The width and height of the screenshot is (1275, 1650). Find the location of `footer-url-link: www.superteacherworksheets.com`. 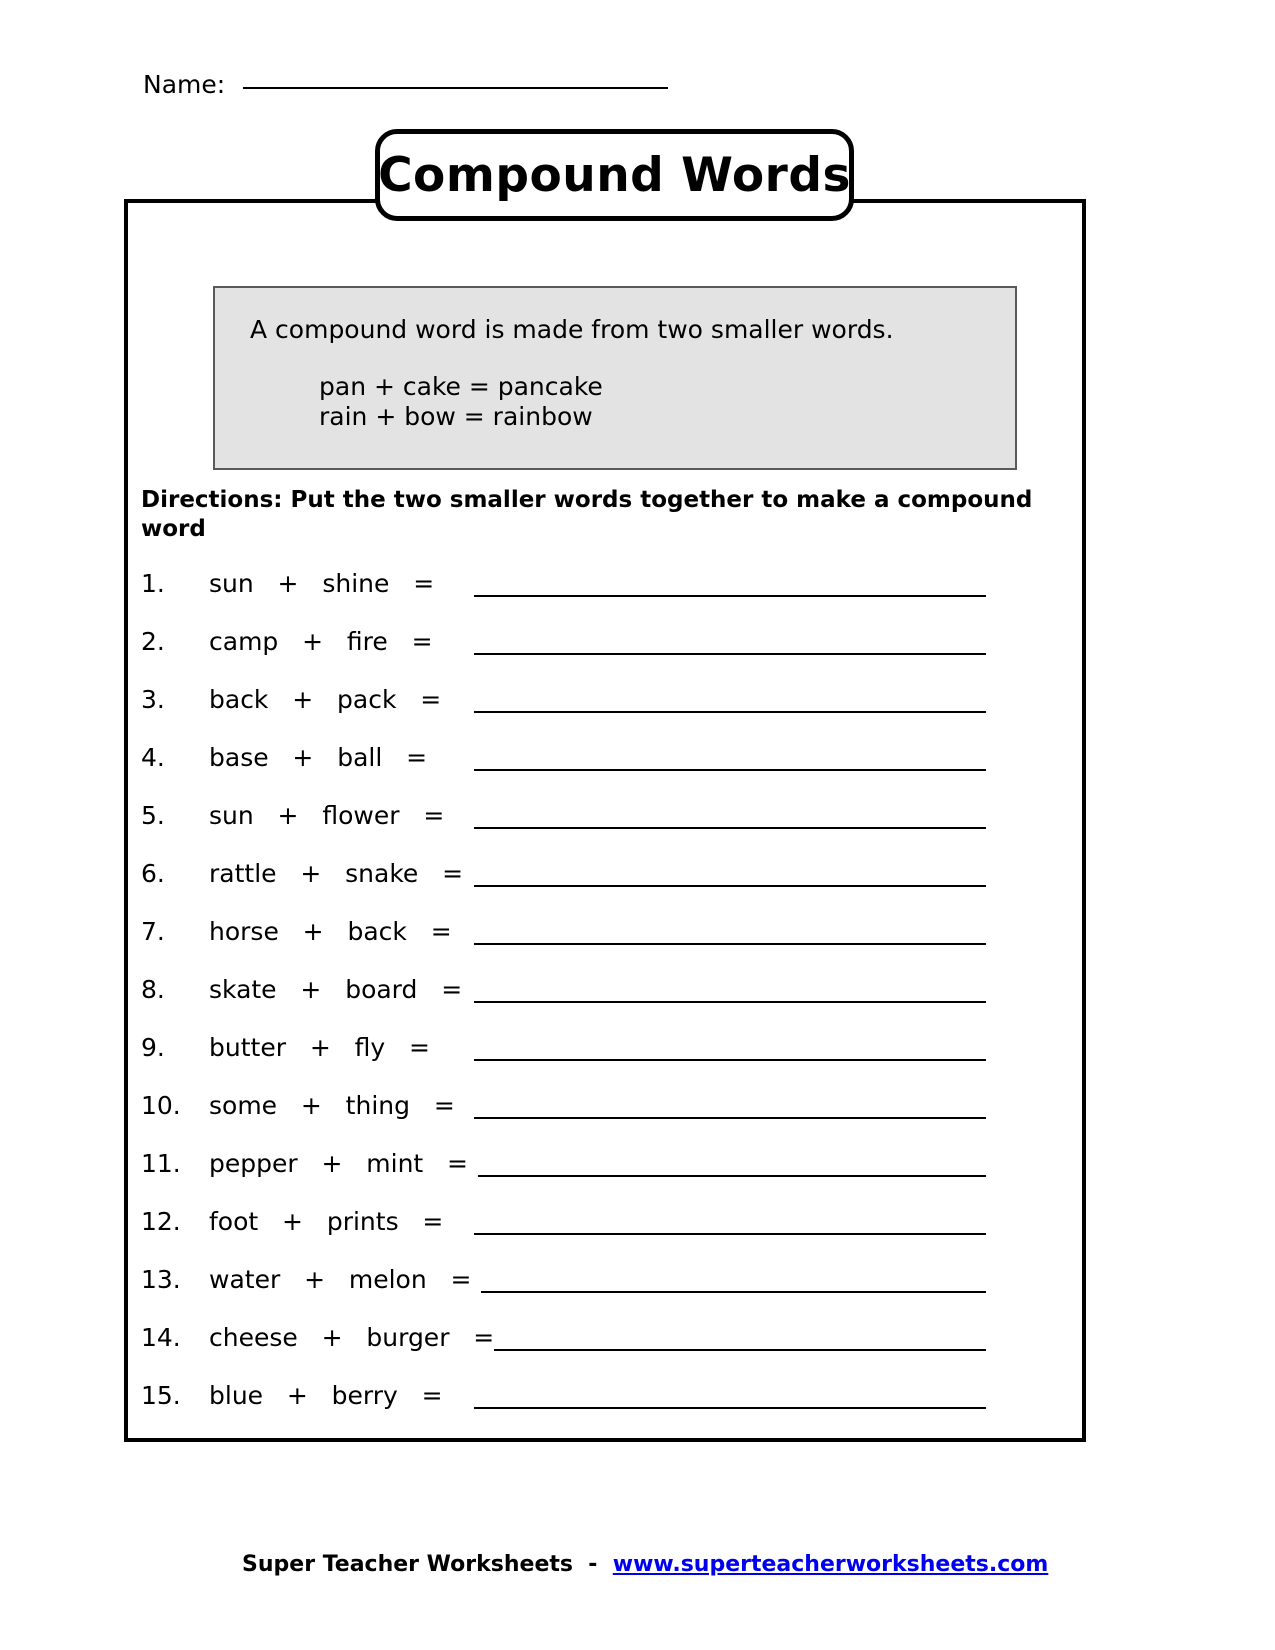

footer-url-link: www.superteacherworksheets.com is located at coordinates (831, 1564).